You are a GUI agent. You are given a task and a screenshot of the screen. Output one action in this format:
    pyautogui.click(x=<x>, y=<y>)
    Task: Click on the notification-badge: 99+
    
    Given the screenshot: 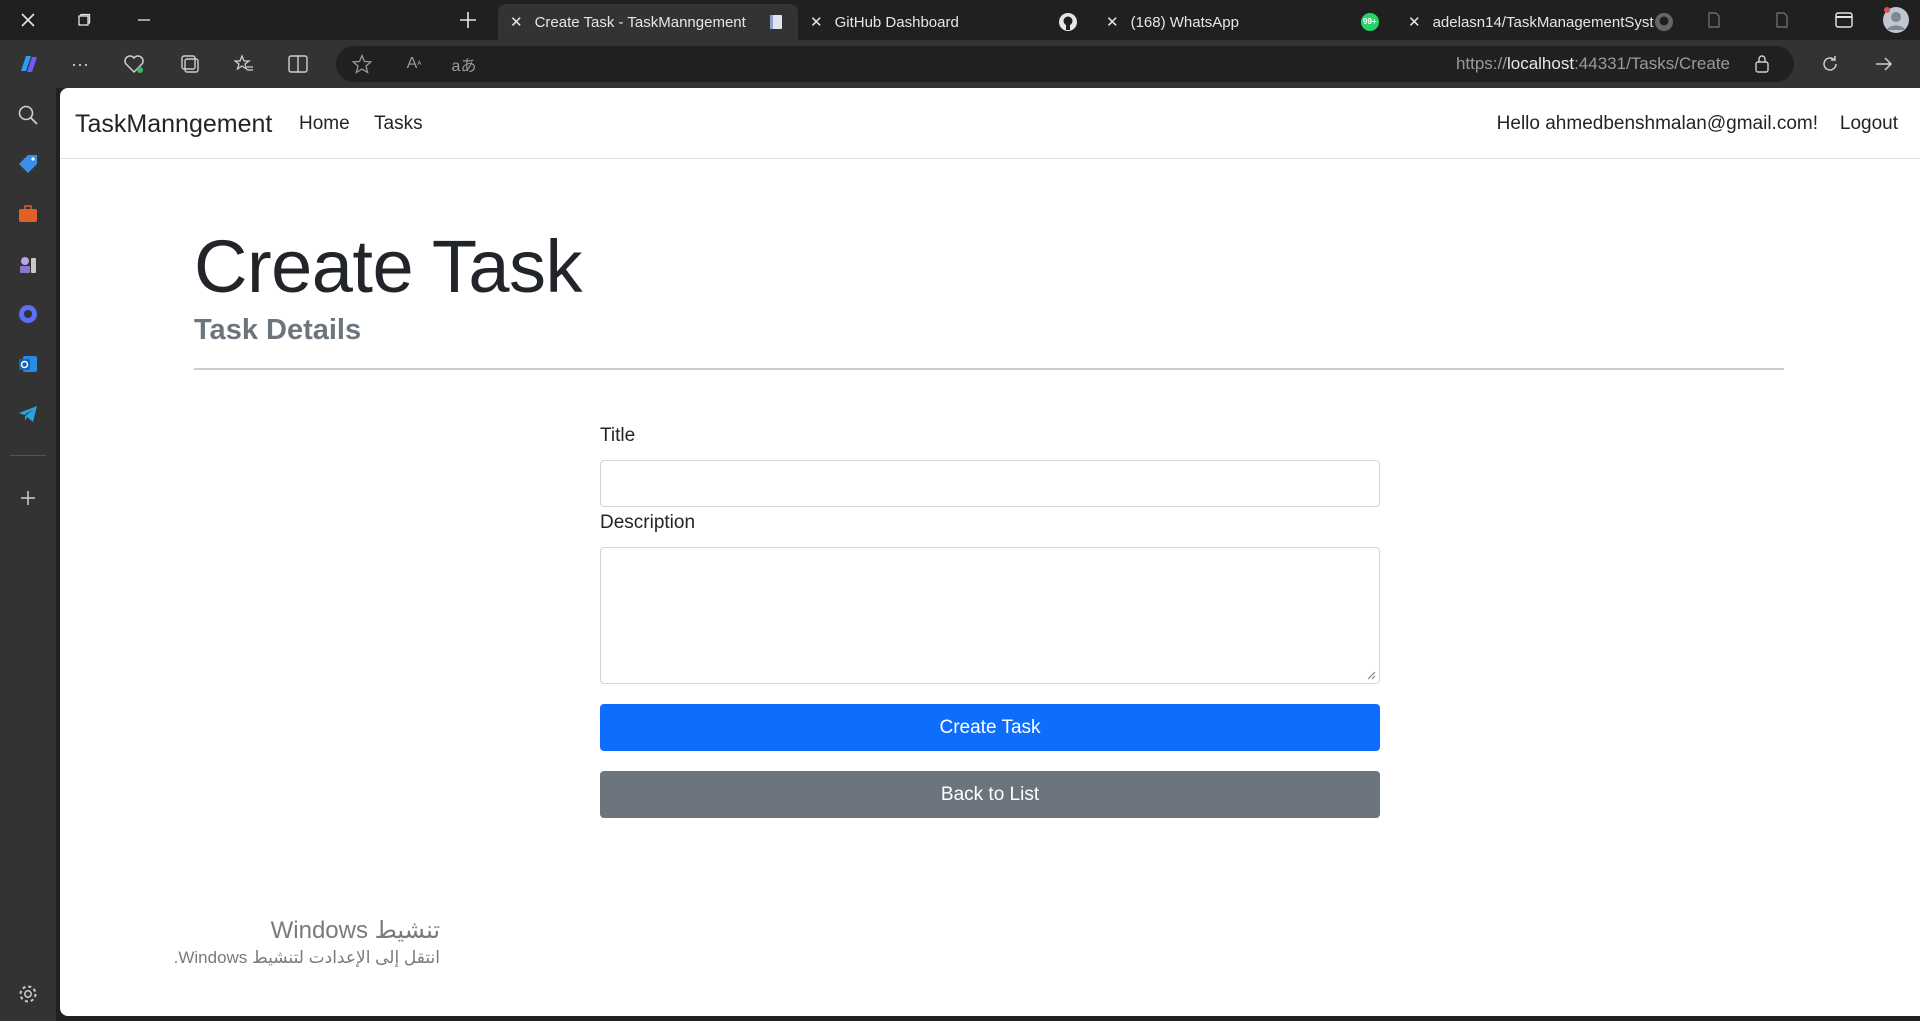 What is the action you would take?
    pyautogui.click(x=1370, y=21)
    